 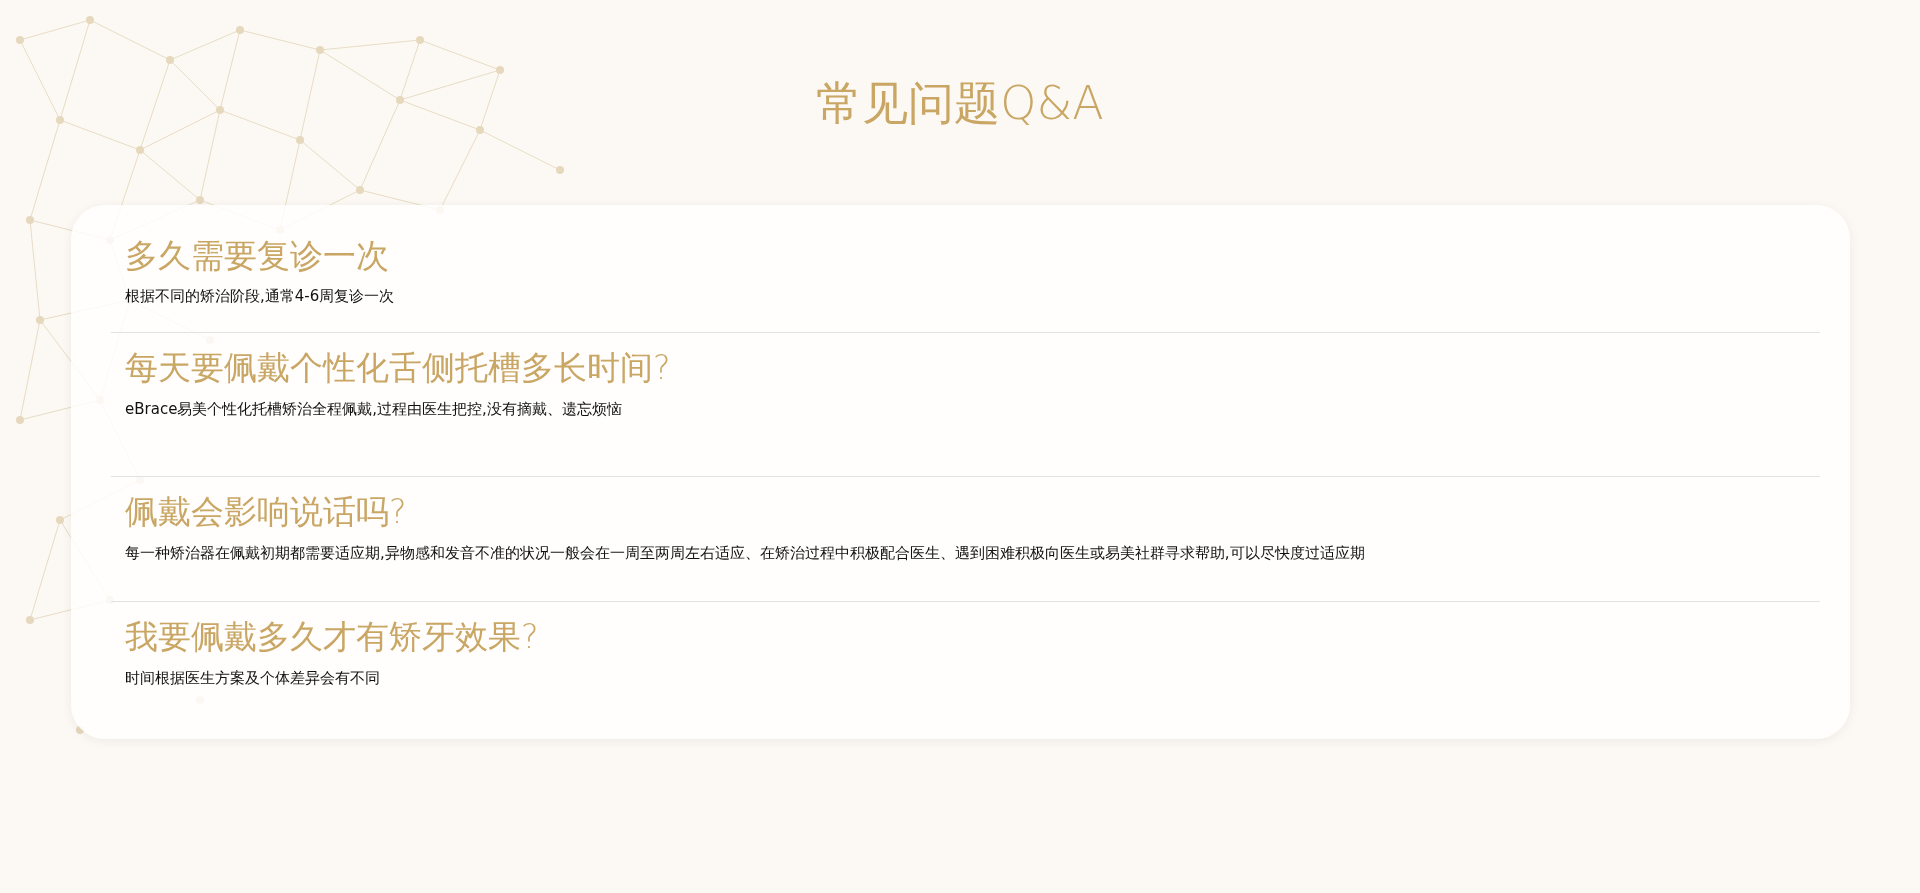 What do you see at coordinates (257, 255) in the screenshot?
I see `faq-question: 多久需要复诊一次` at bounding box center [257, 255].